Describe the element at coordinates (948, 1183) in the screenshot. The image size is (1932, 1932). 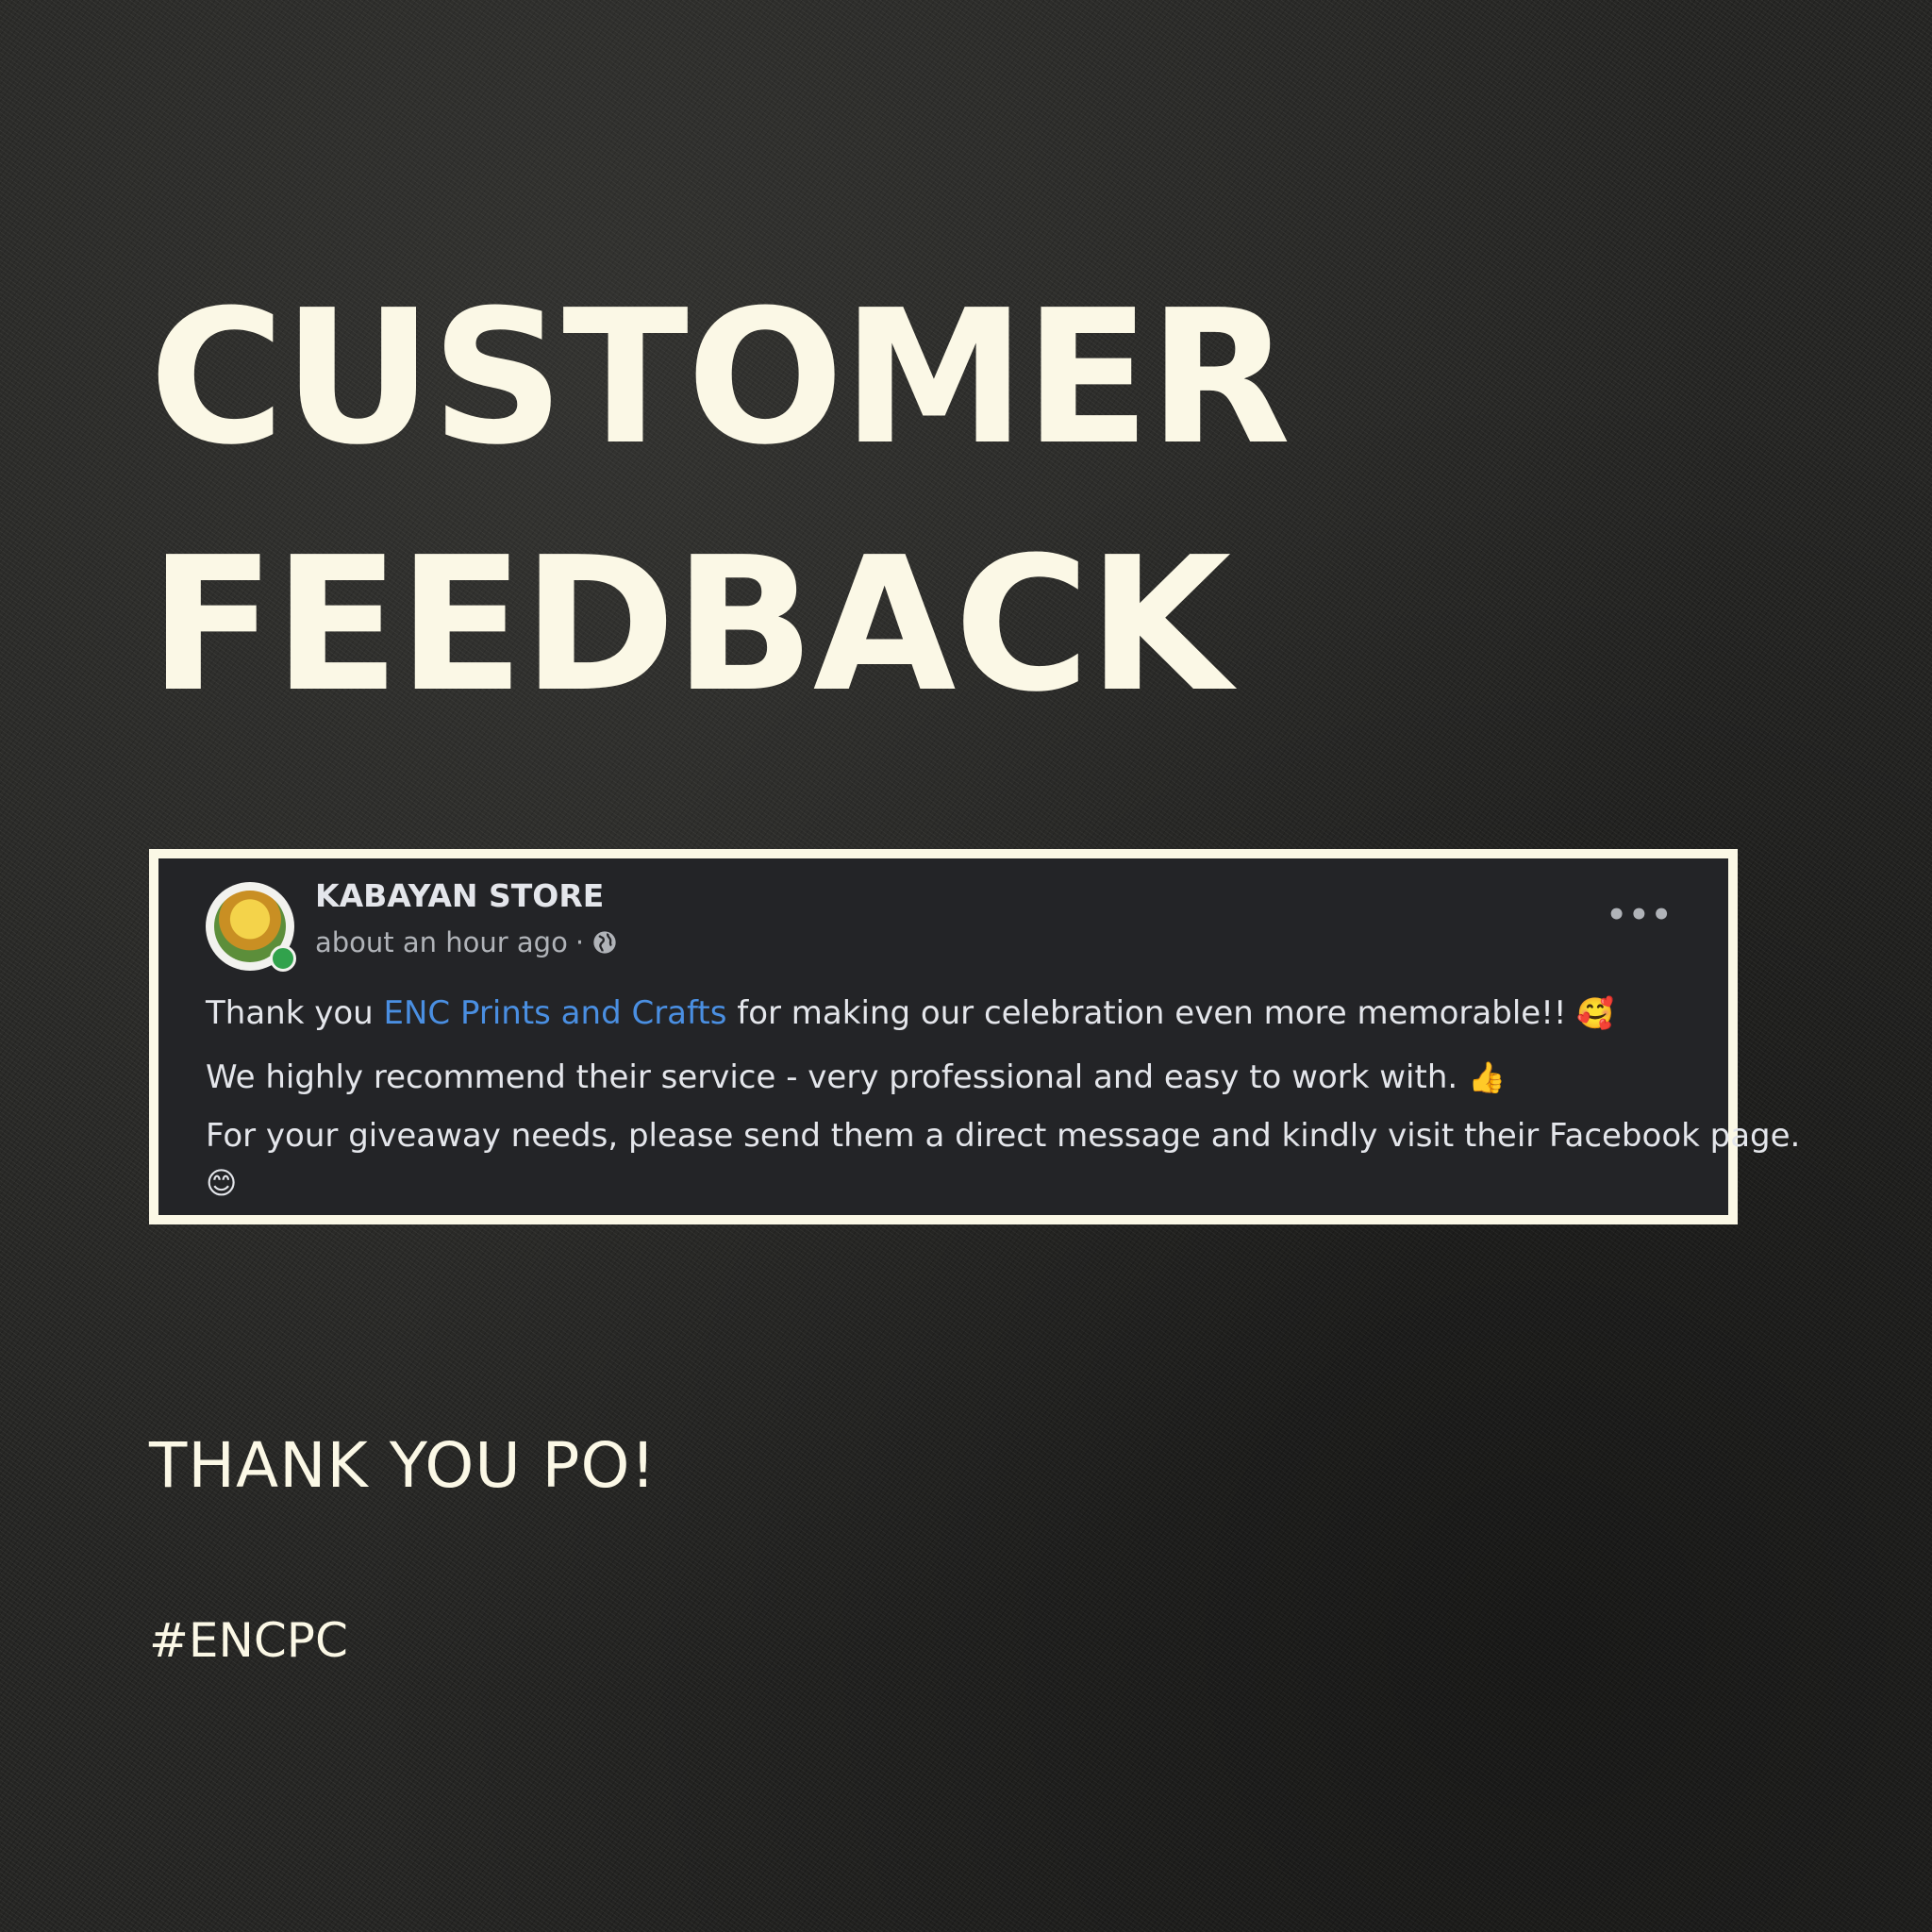
I see `post-line-4: 😊` at that location.